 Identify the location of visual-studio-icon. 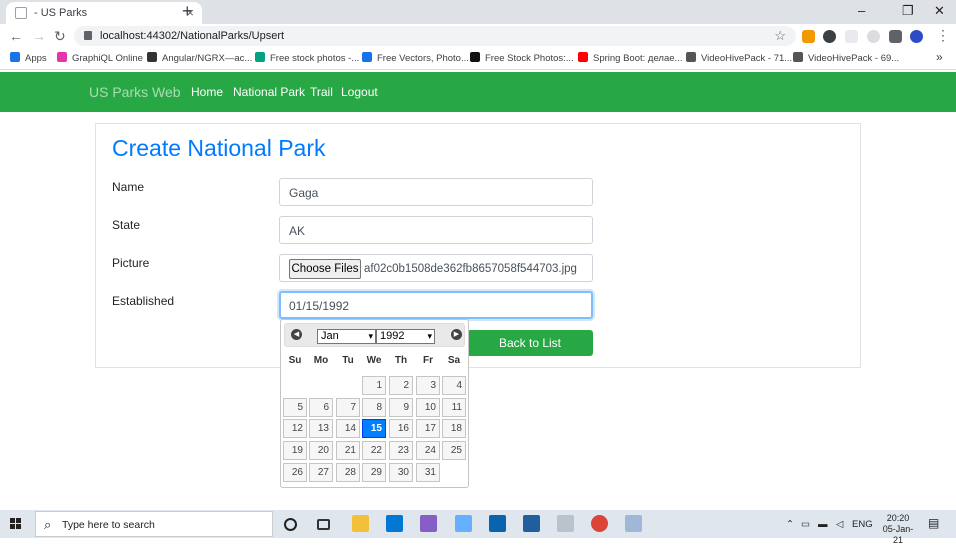
(428, 523).